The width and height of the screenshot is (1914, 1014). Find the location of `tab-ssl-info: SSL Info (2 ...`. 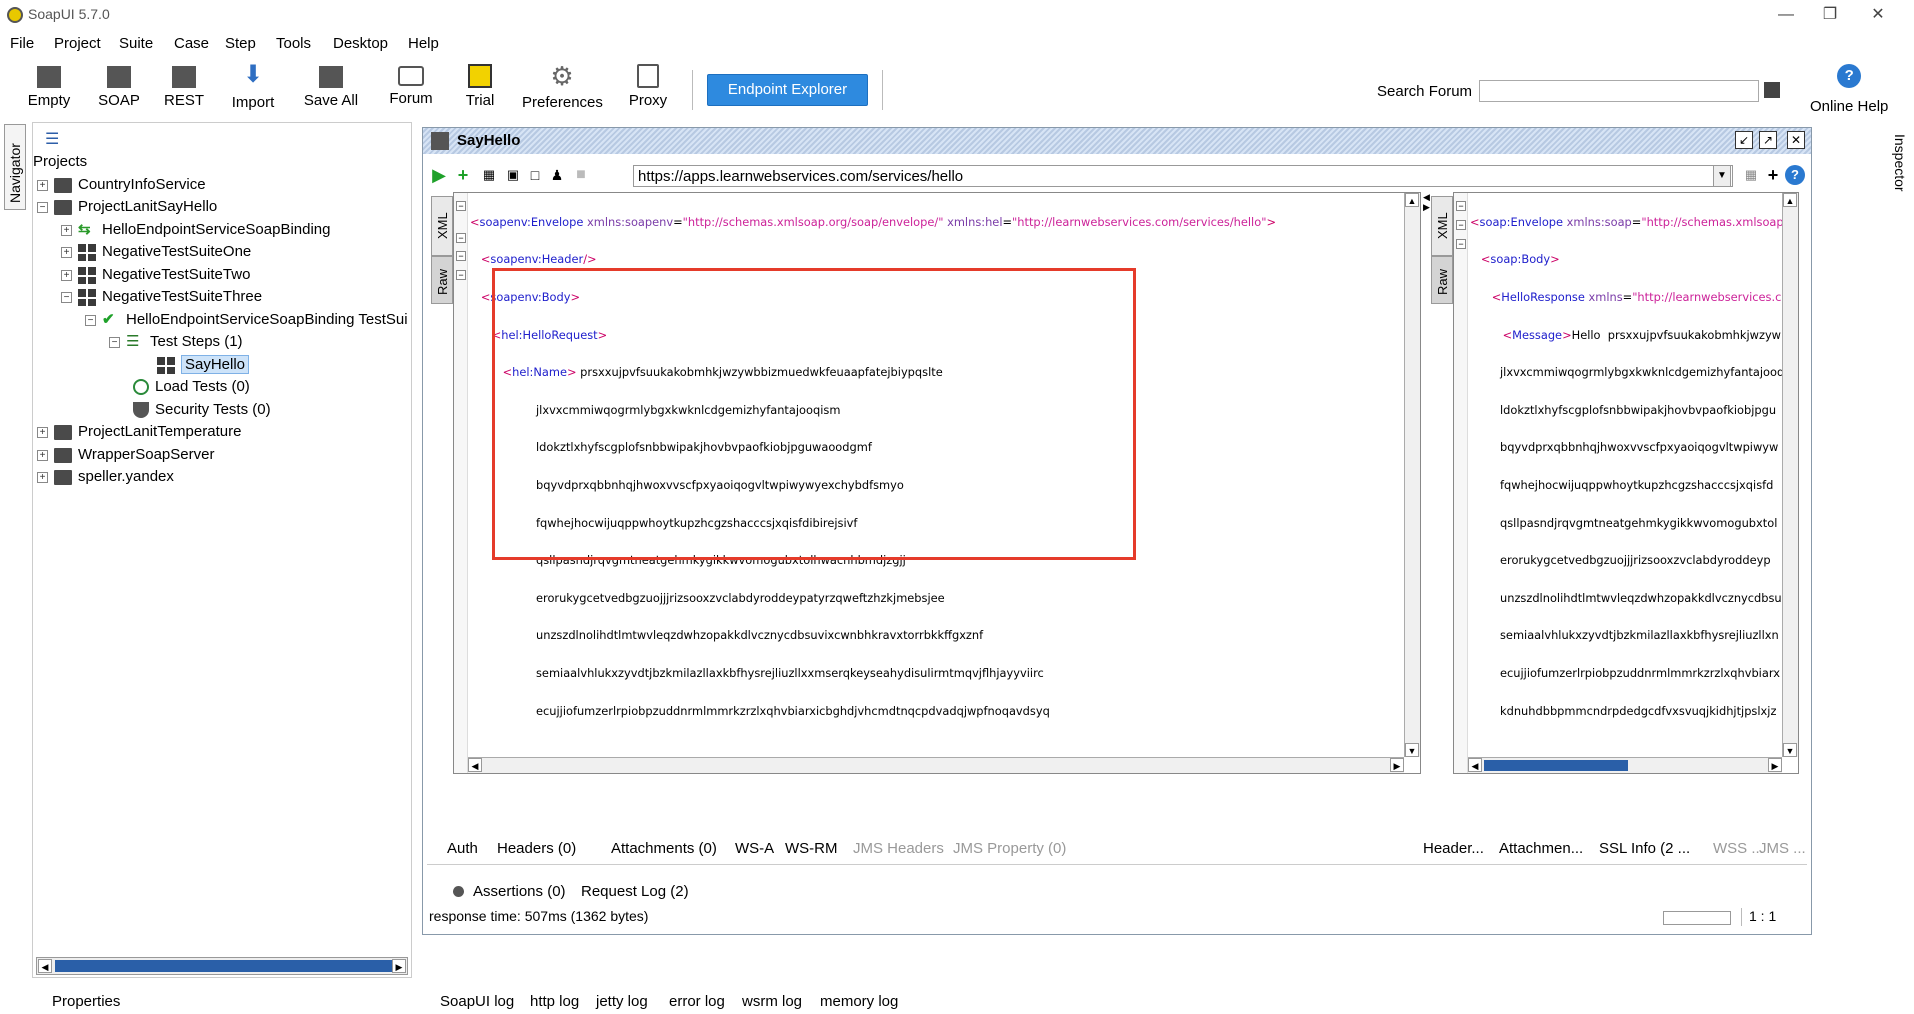

tab-ssl-info: SSL Info (2 ... is located at coordinates (1644, 848).